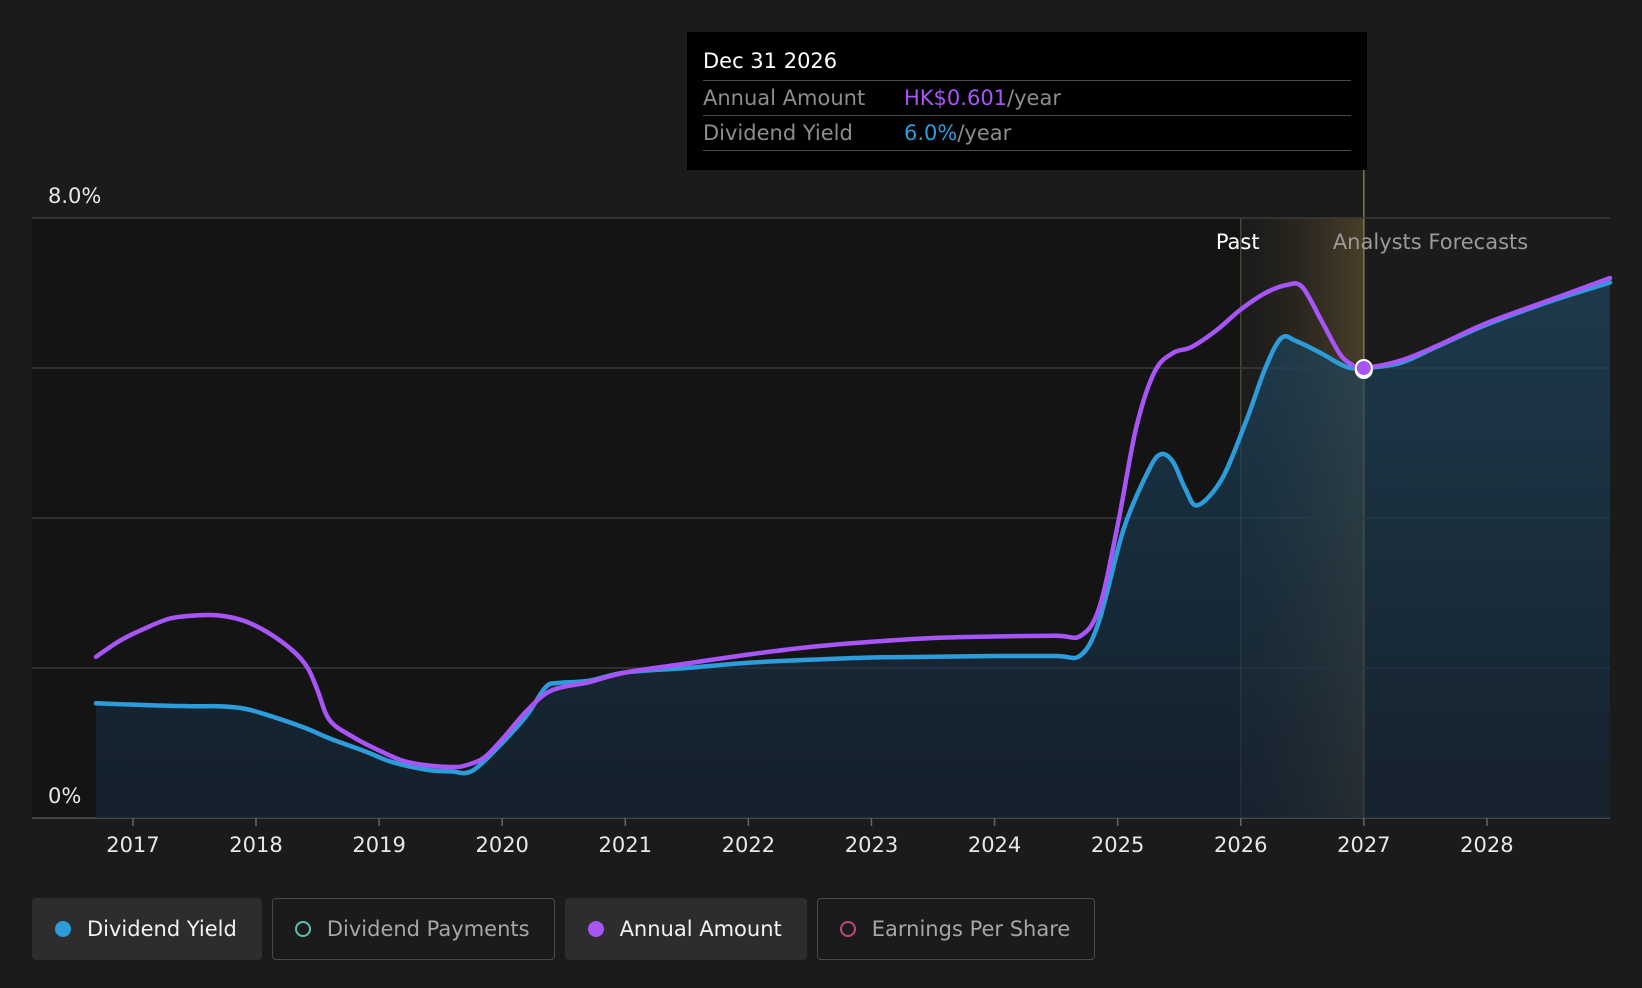 The image size is (1642, 988). I want to click on x-tick-label: 2022, so click(748, 845).